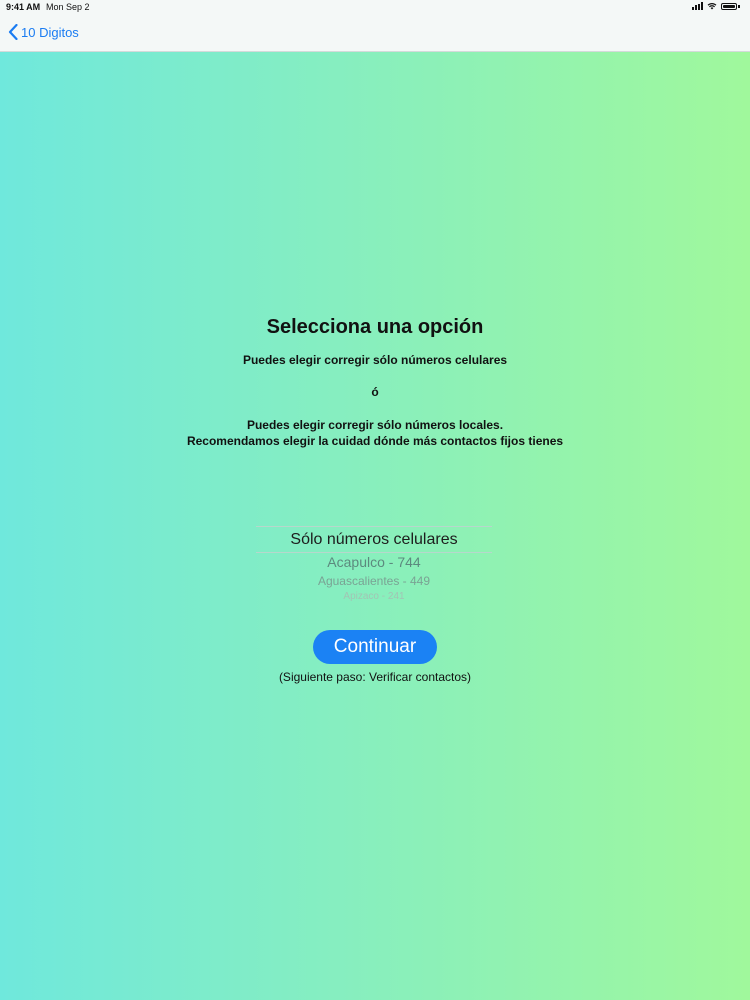 The width and height of the screenshot is (750, 1000). Describe the element at coordinates (375, 677) in the screenshot. I see `next-step-hint: (Siguiente paso: Verificar contactos)` at that location.